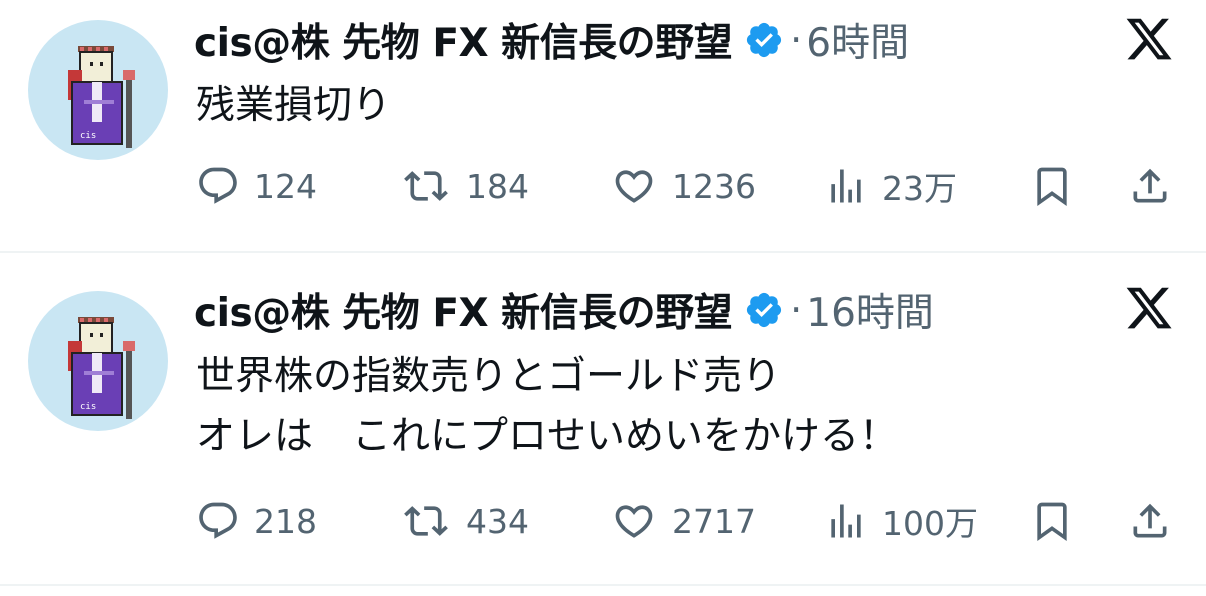 The height and width of the screenshot is (596, 1206). I want to click on reply-count: 124, so click(285, 186).